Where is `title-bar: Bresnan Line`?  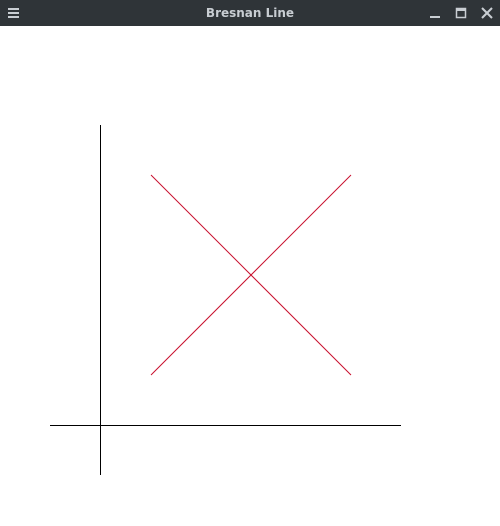 title-bar: Bresnan Line is located at coordinates (250, 13).